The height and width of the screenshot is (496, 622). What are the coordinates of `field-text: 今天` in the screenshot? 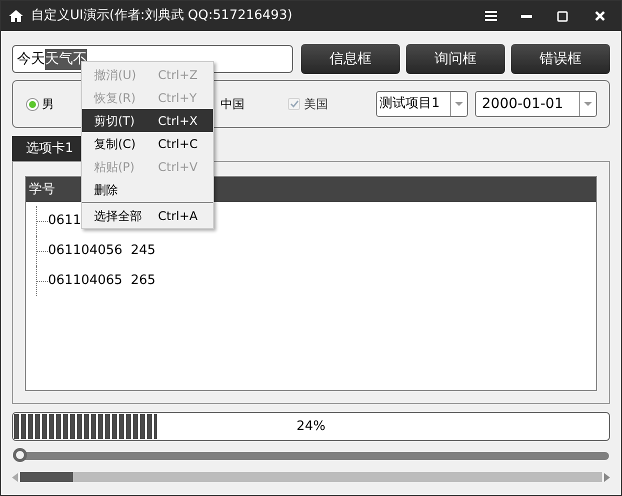 It's located at (31, 59).